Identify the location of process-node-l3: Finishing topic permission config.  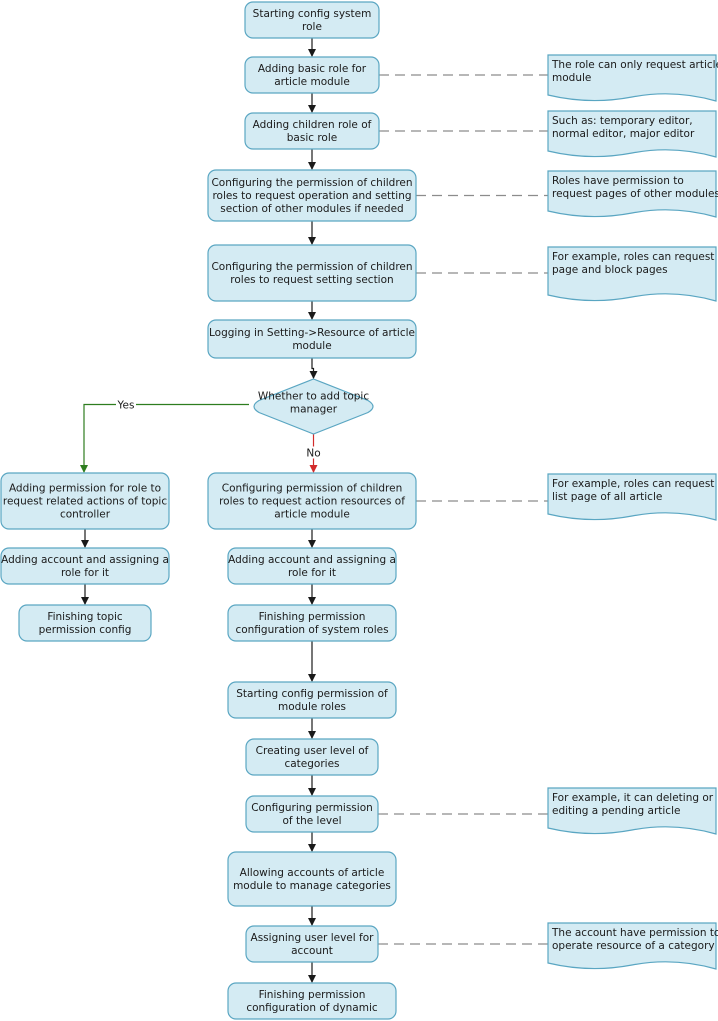
(85, 623).